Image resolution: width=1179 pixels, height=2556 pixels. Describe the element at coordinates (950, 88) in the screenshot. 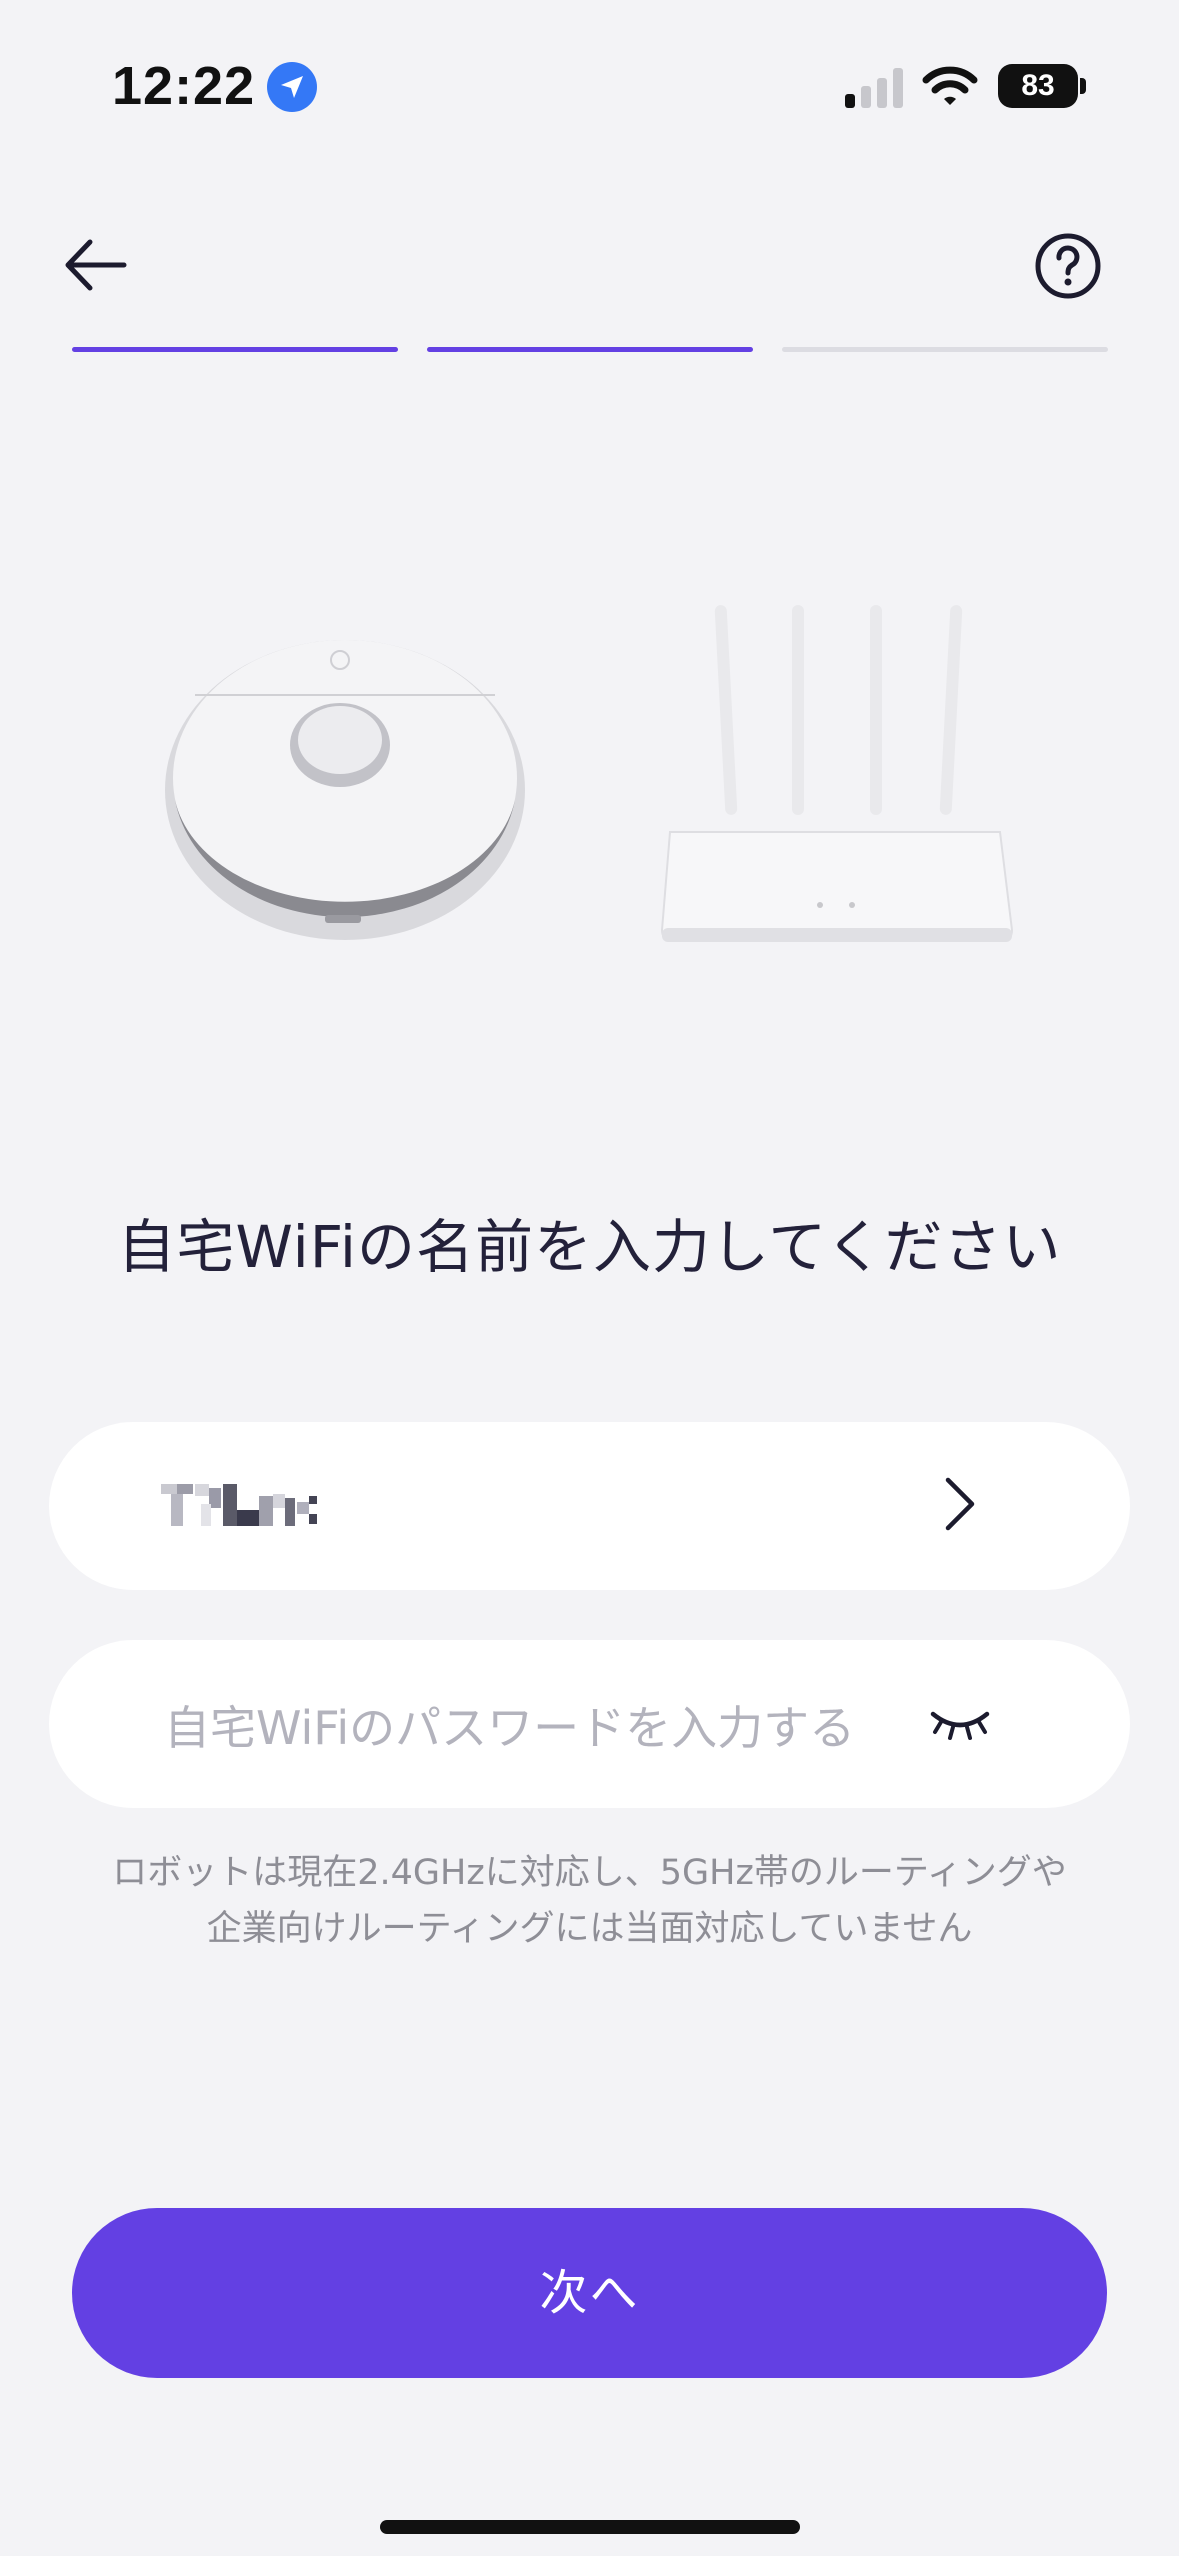

I see `wifi-status-icon` at that location.